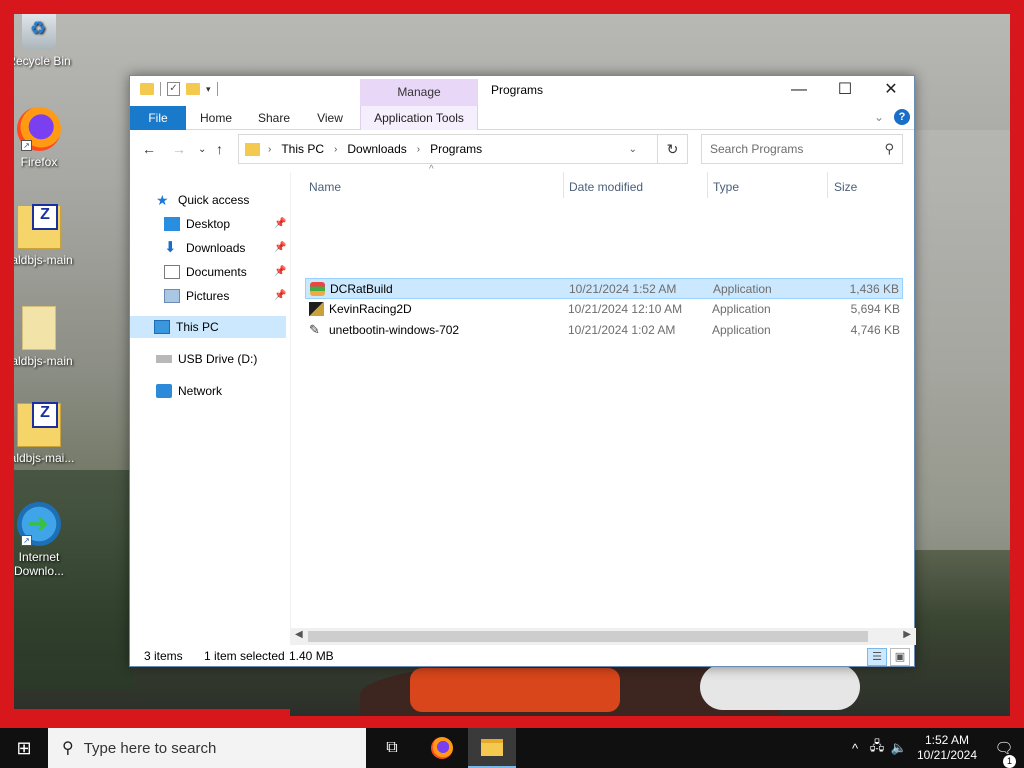 This screenshot has height=768, width=1024. I want to click on up-arrow-icon: ↑, so click(219, 149).